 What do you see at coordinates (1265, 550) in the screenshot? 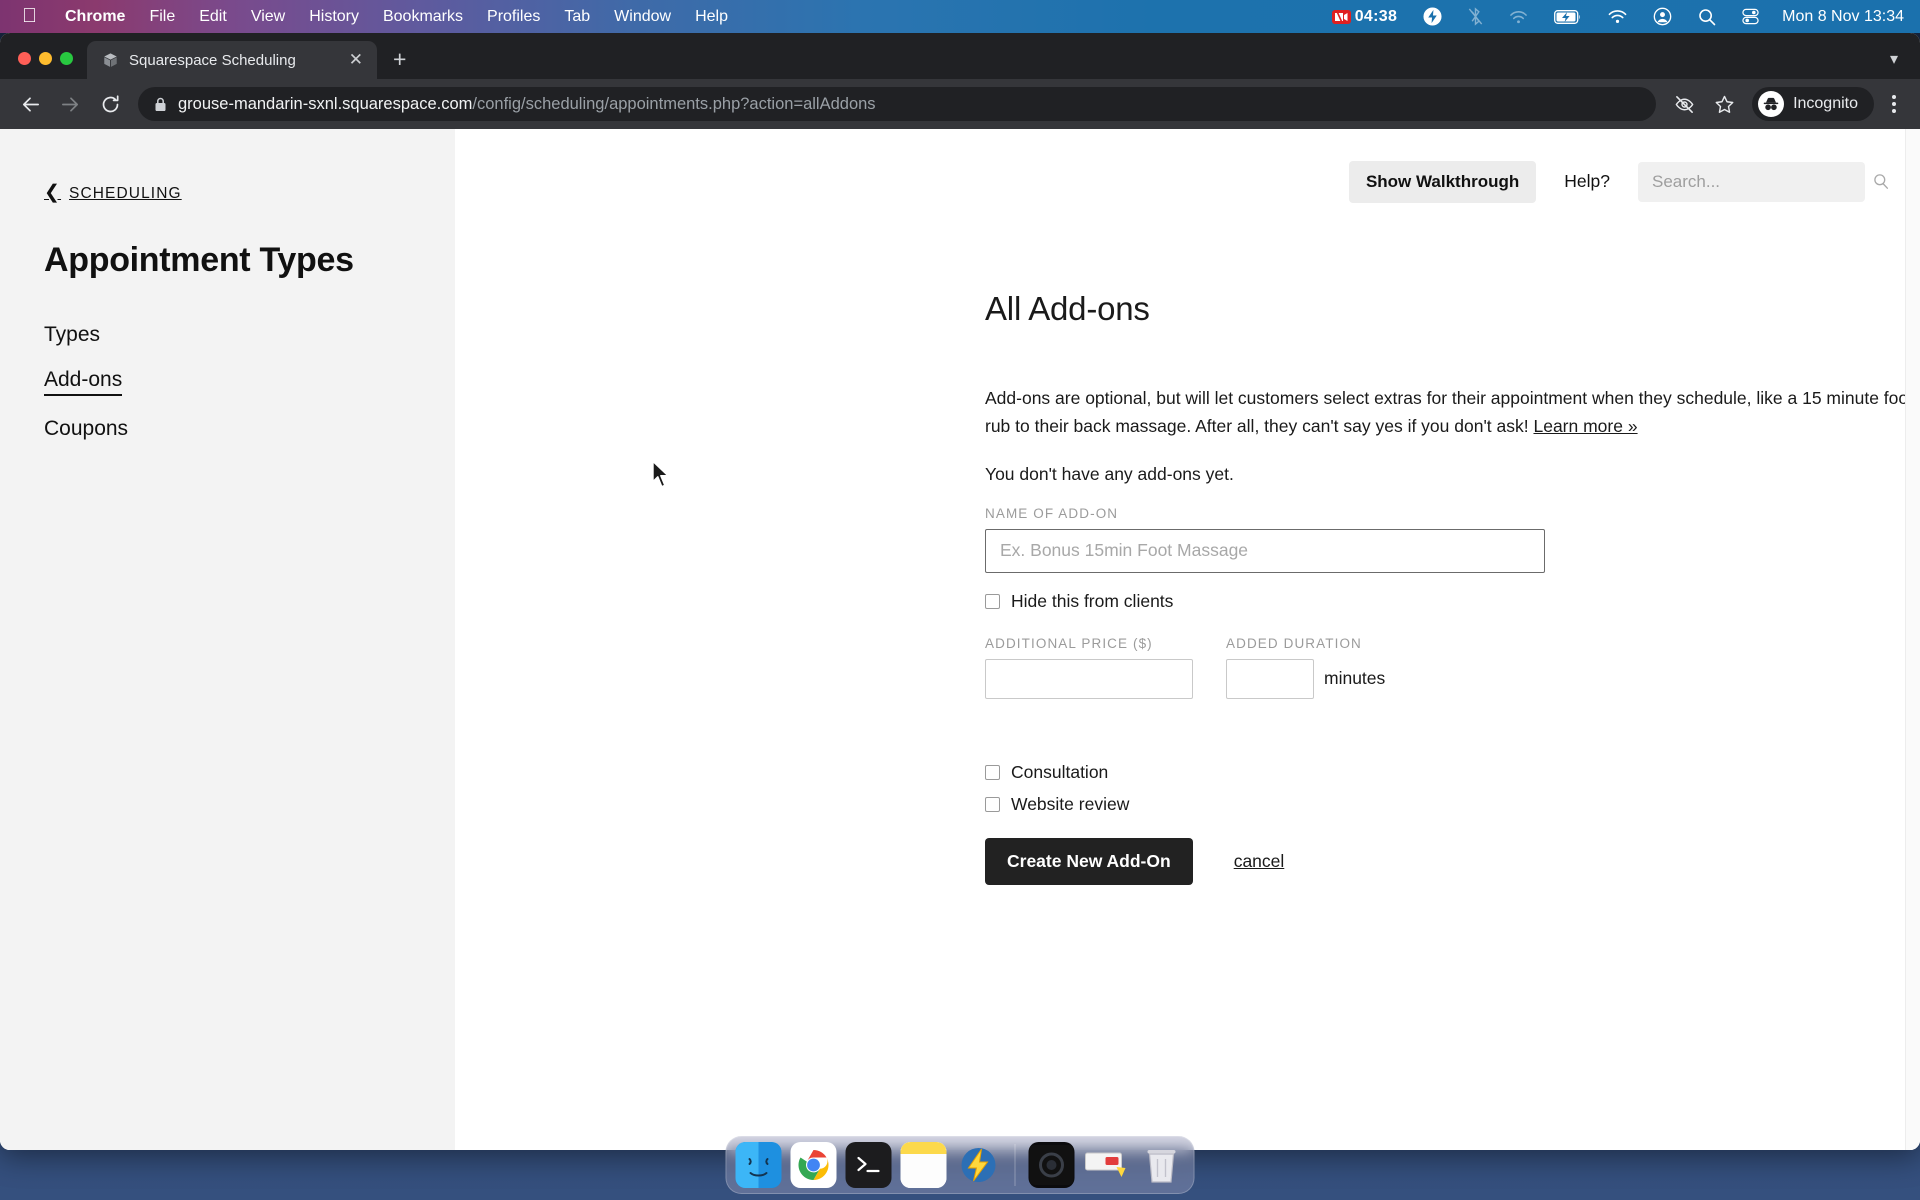
I see `addon-name-input` at bounding box center [1265, 550].